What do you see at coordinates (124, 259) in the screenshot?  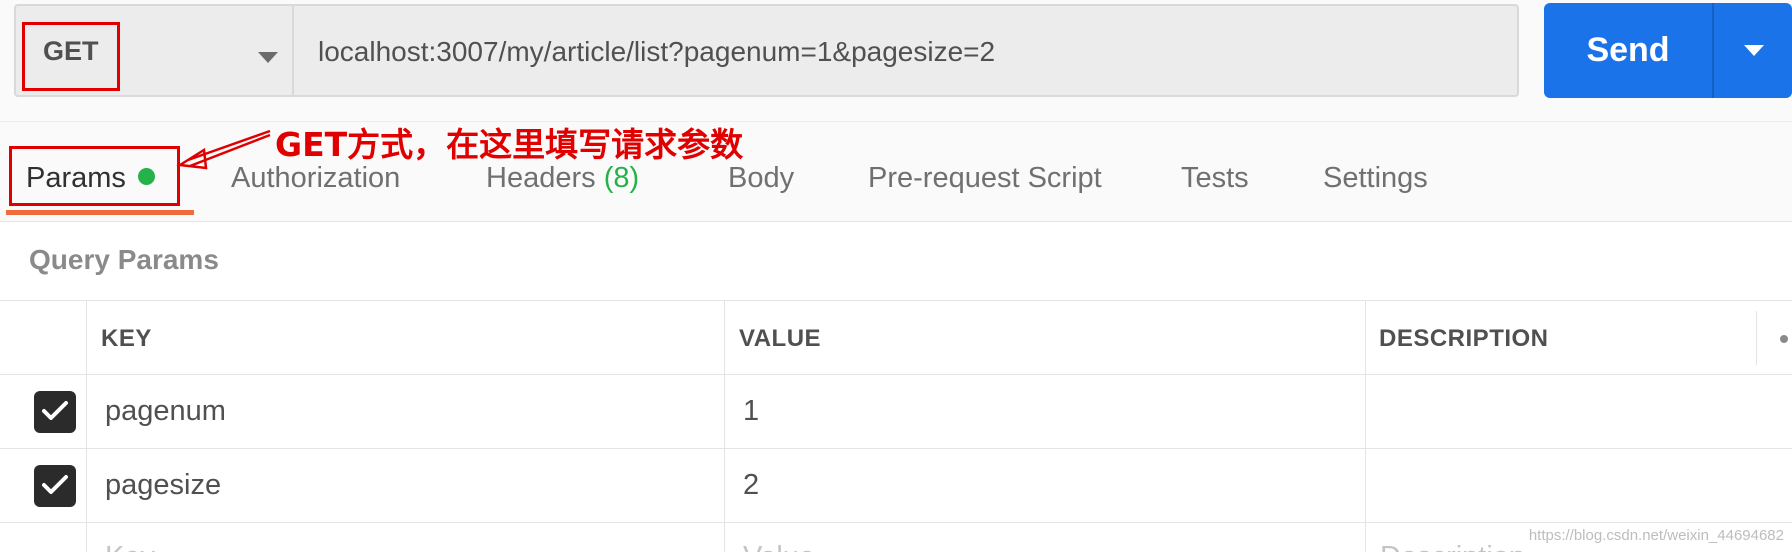 I see `query-params-title: Query Params` at bounding box center [124, 259].